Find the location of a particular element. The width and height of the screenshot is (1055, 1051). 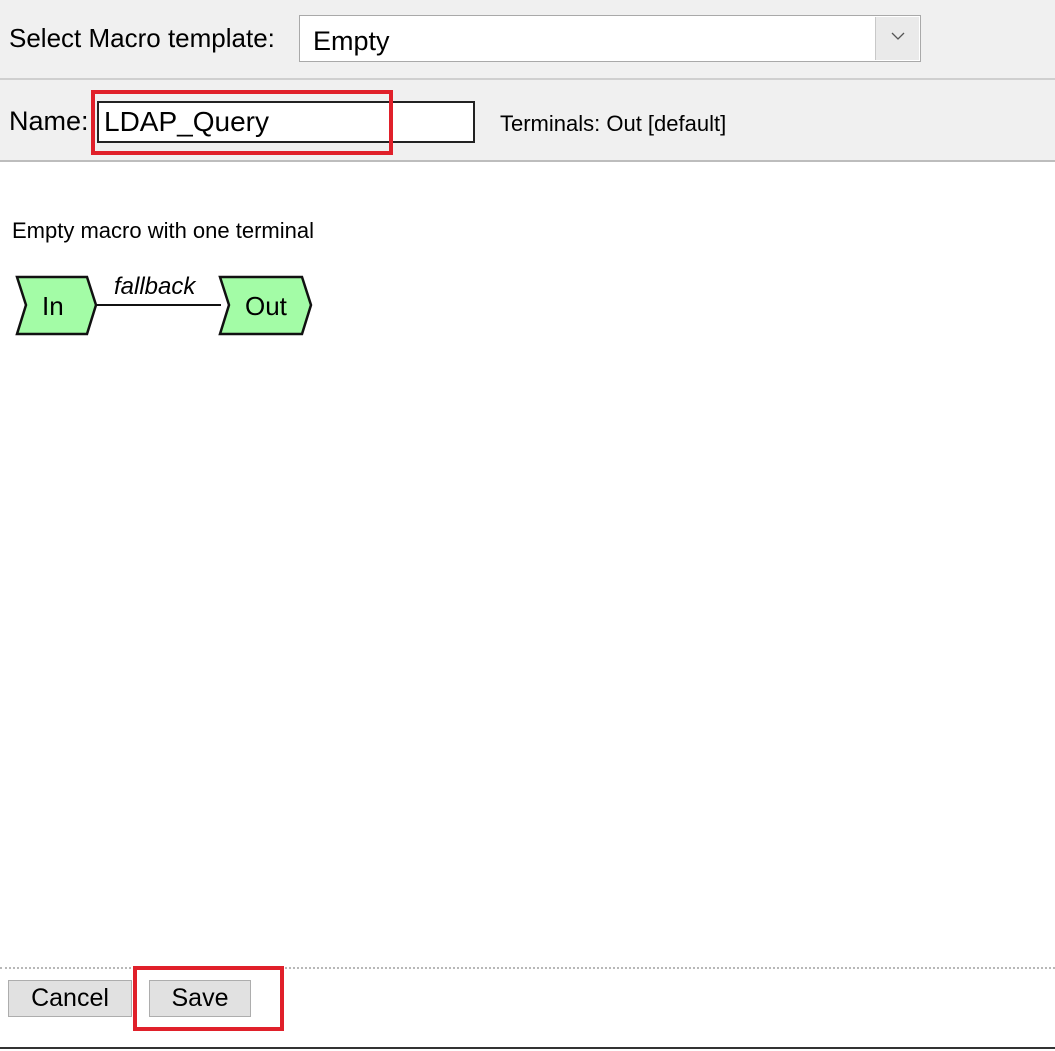

template-selected-value: Empty is located at coordinates (351, 41).